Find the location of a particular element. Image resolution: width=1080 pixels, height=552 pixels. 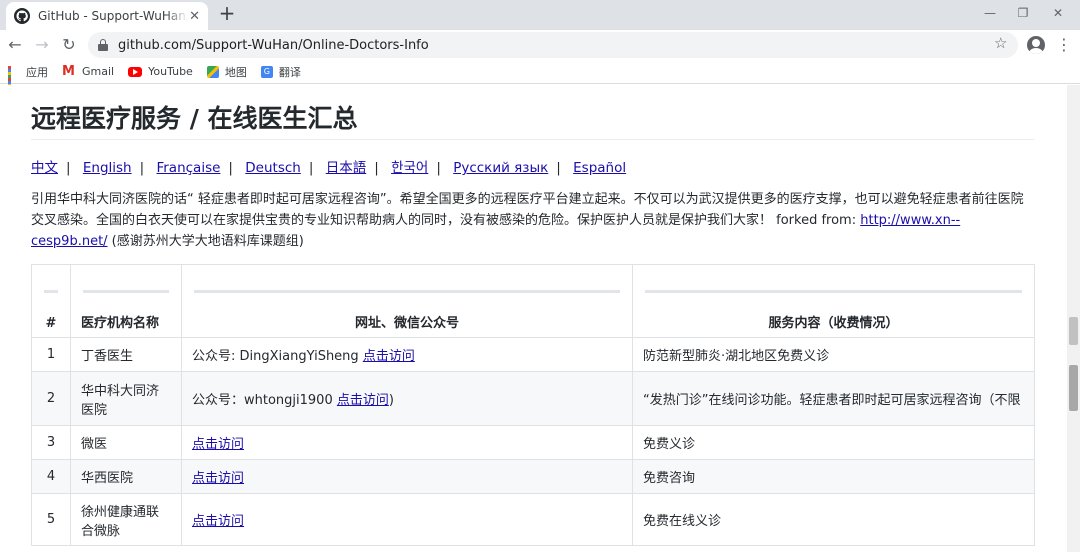

header-service: 服务内容（收费情况） is located at coordinates (833, 301).